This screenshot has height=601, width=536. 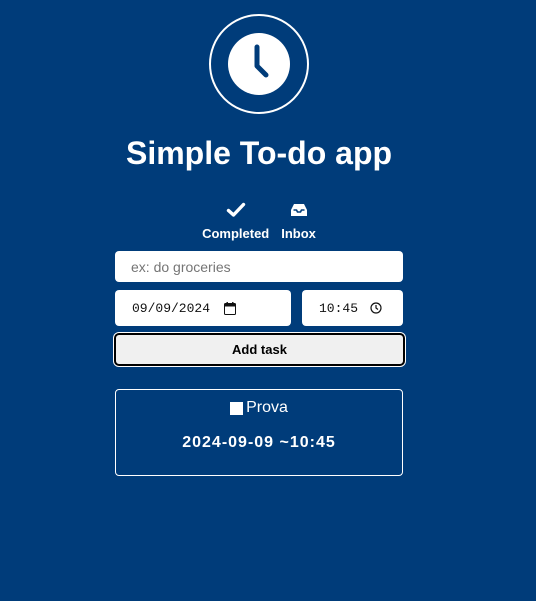 What do you see at coordinates (339, 308) in the screenshot?
I see `time-value: 10:45` at bounding box center [339, 308].